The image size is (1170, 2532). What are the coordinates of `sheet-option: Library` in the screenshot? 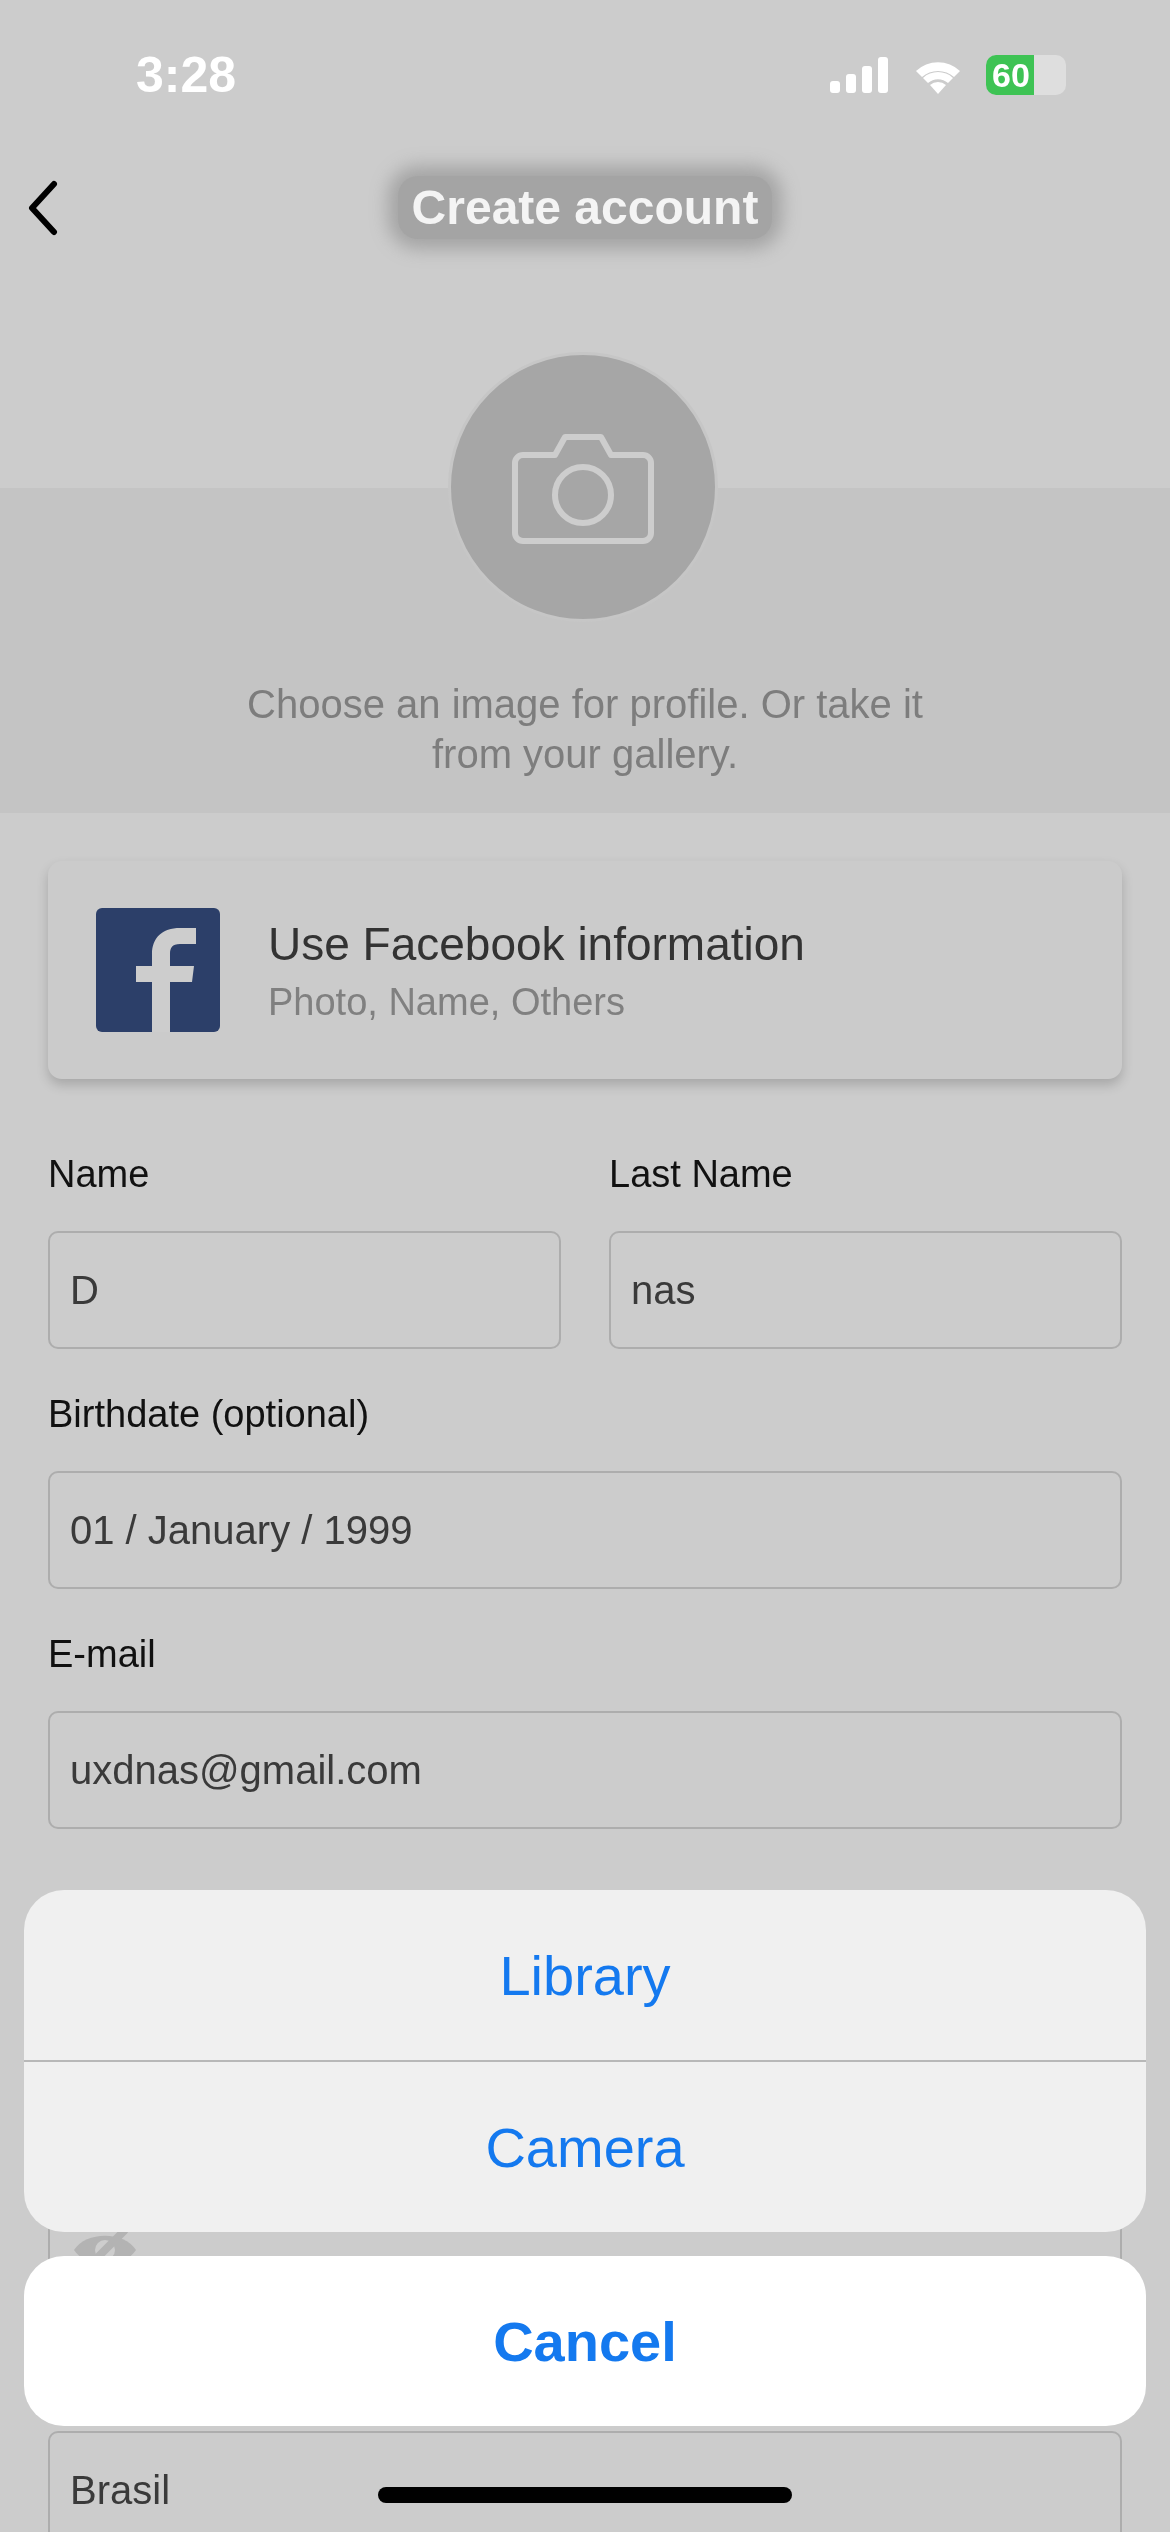 It's located at (585, 1975).